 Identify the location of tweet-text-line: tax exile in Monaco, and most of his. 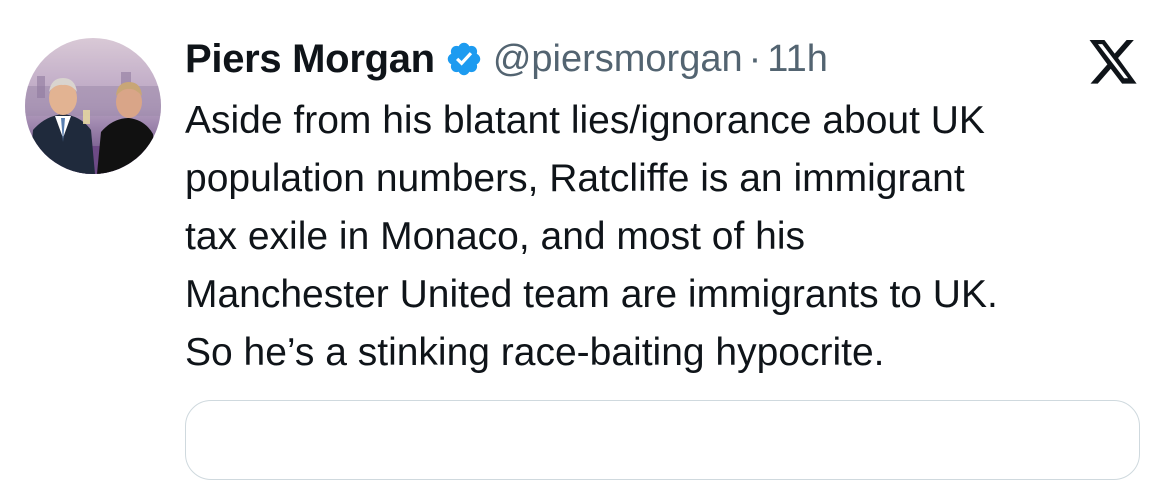
(495, 236).